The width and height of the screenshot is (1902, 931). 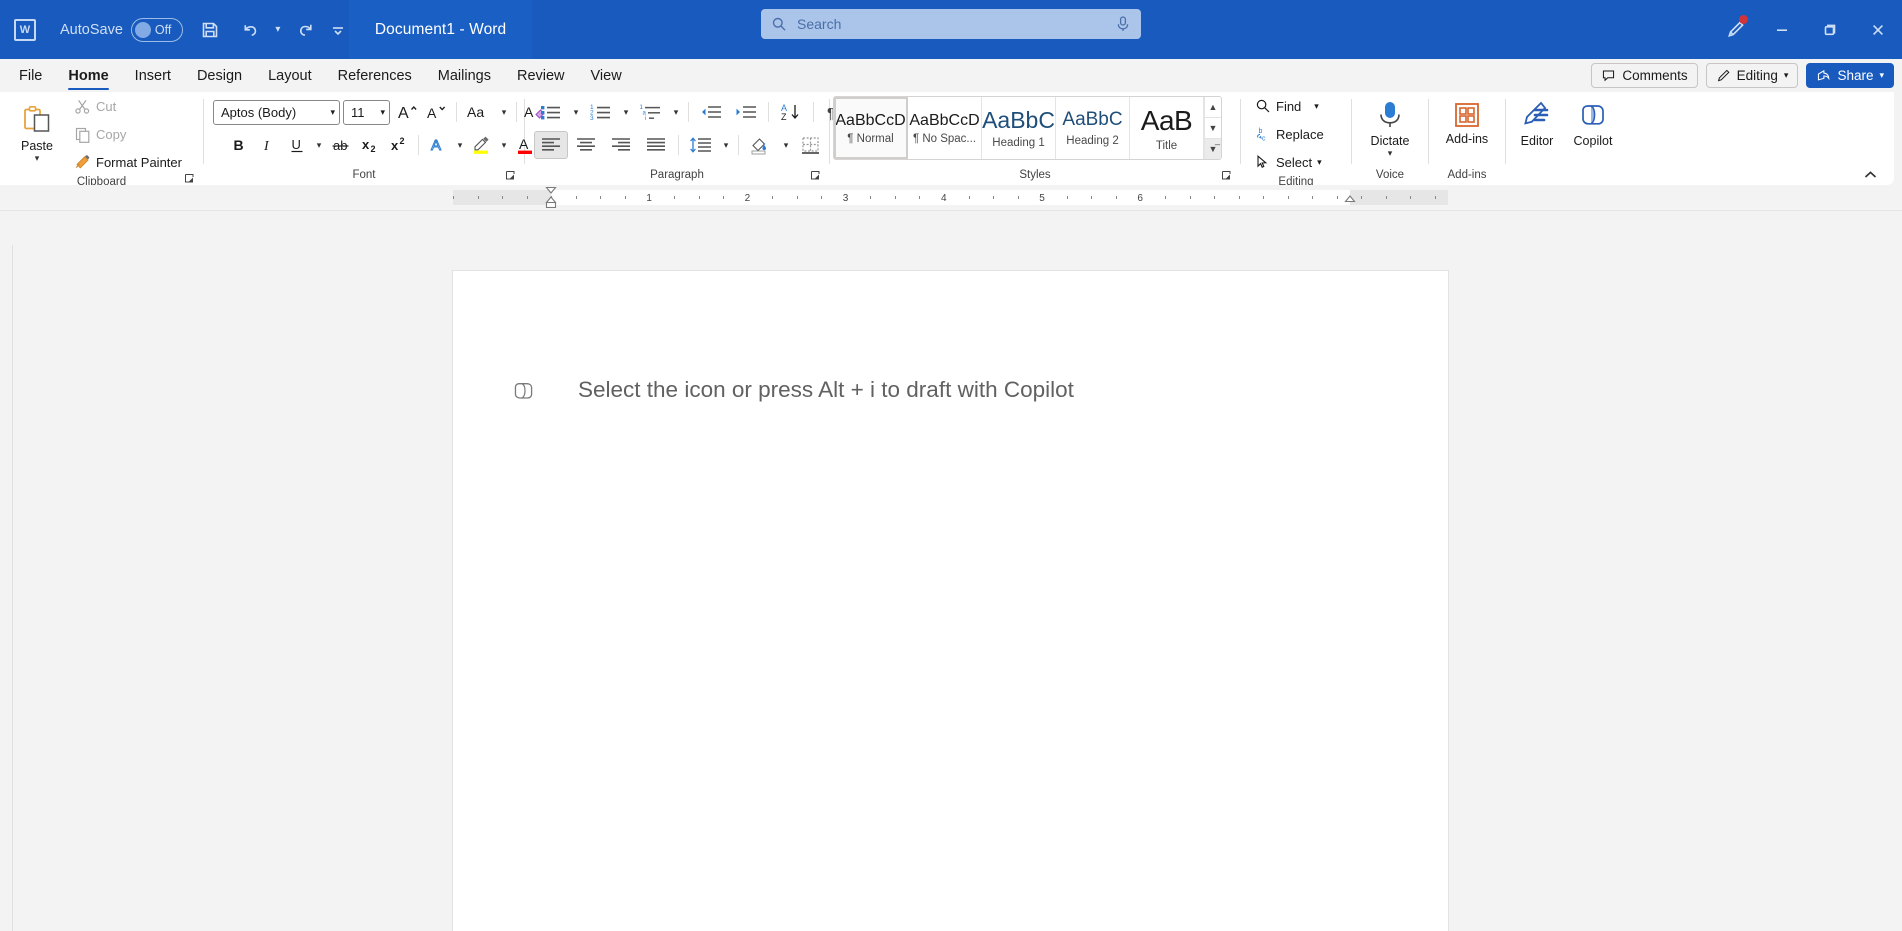 What do you see at coordinates (1467, 129) in the screenshot?
I see `add-ins-button: Add-ins` at bounding box center [1467, 129].